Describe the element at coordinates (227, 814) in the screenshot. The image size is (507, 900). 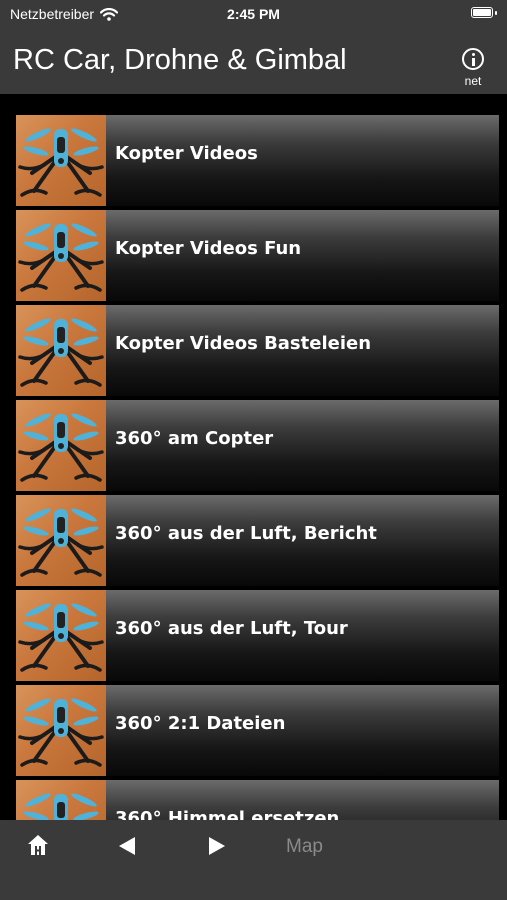
I see `list-item-label: 360° Himmel ersetzen` at that location.